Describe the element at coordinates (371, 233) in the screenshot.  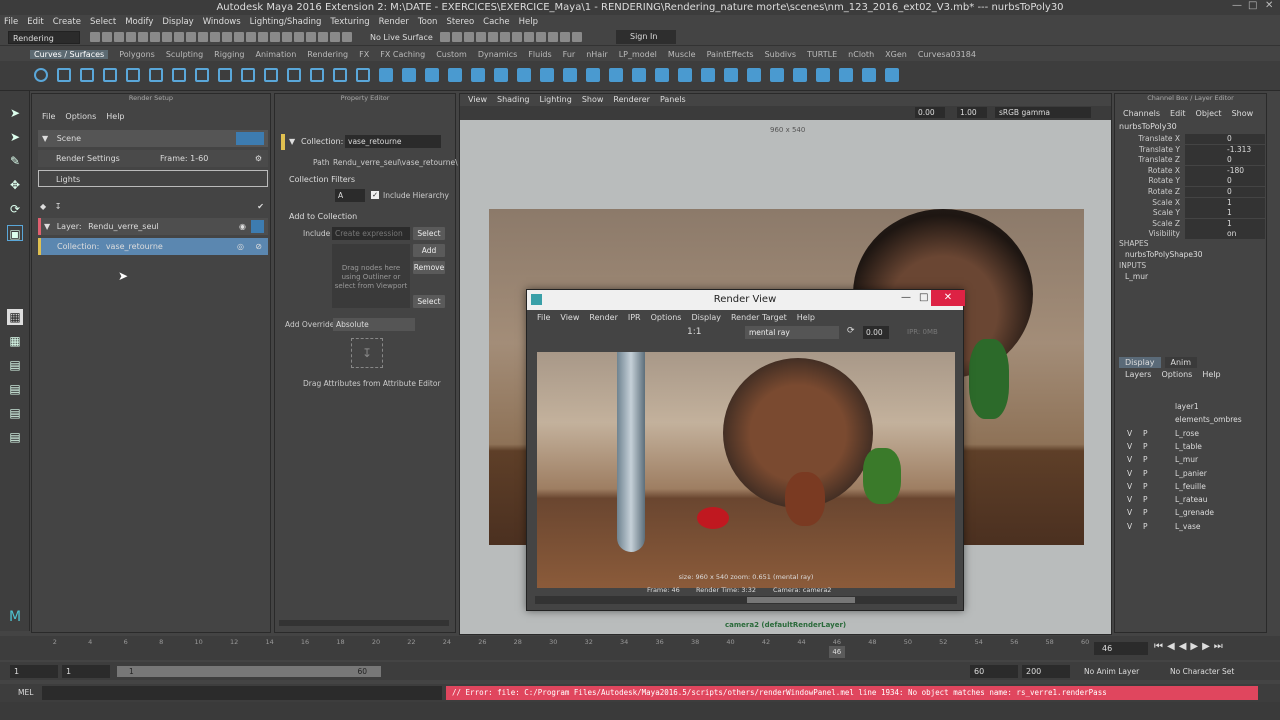
I see `include-expression-input: Create expression` at that location.